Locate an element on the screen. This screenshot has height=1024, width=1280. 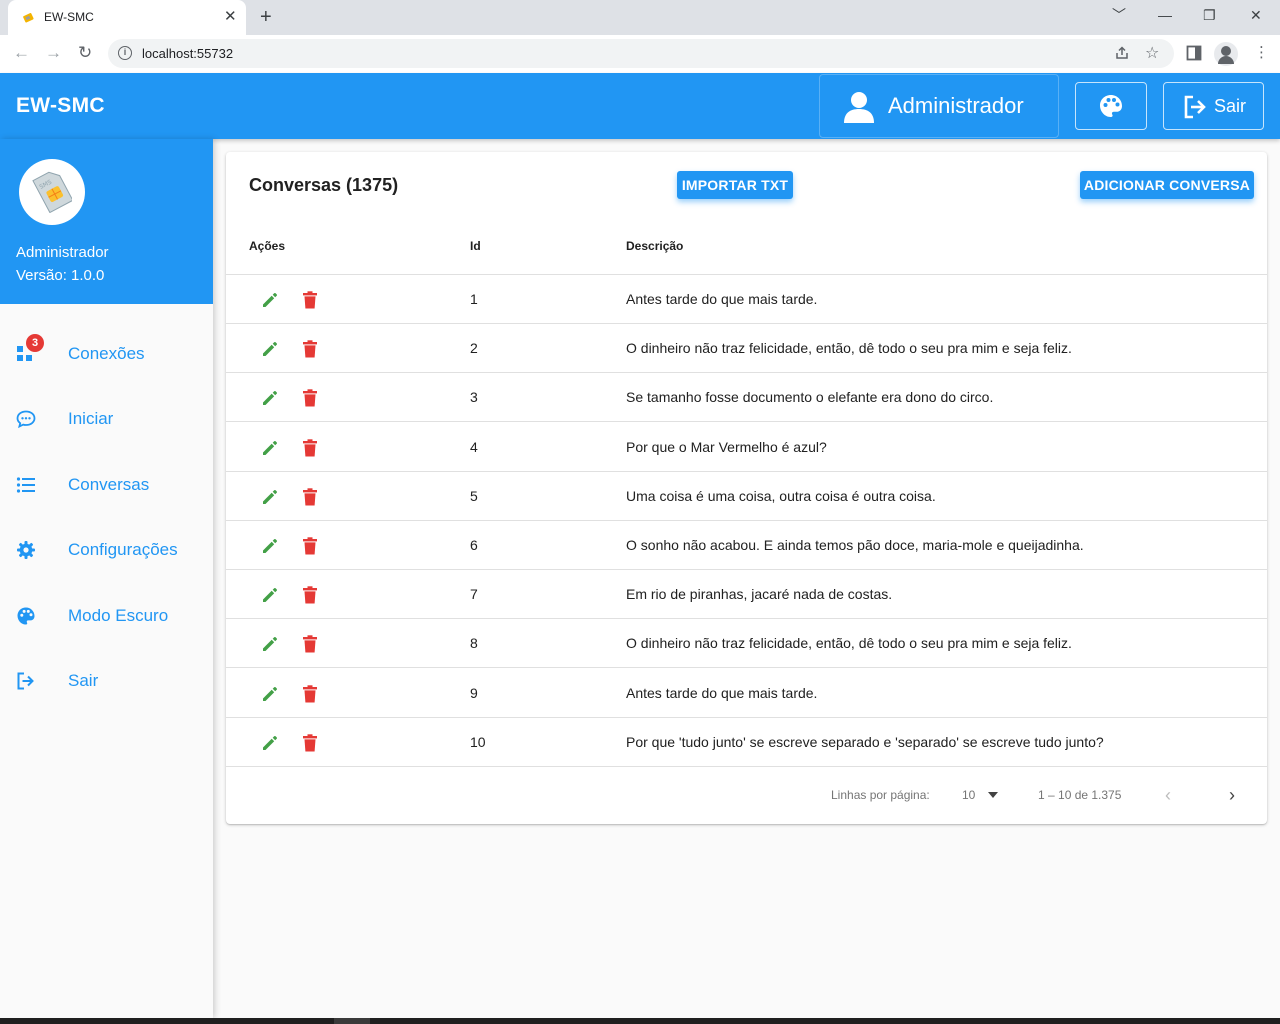
share-icon is located at coordinates (1122, 53).